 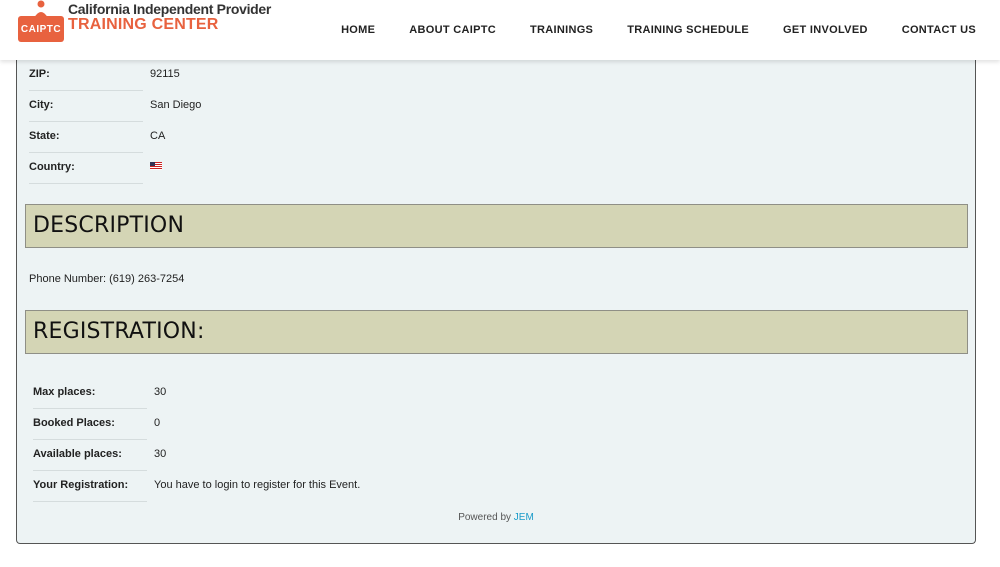 What do you see at coordinates (90, 427) in the screenshot?
I see `booked-places-label: Booked Places:` at bounding box center [90, 427].